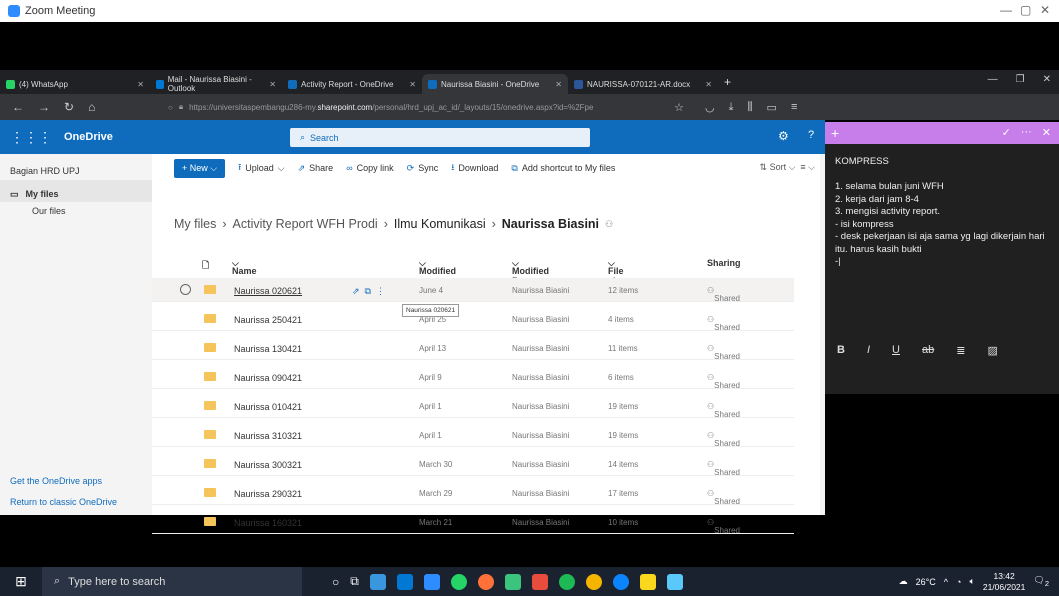  I want to click on breadcrumb-item: Ilmu Komunikasi, so click(440, 224).